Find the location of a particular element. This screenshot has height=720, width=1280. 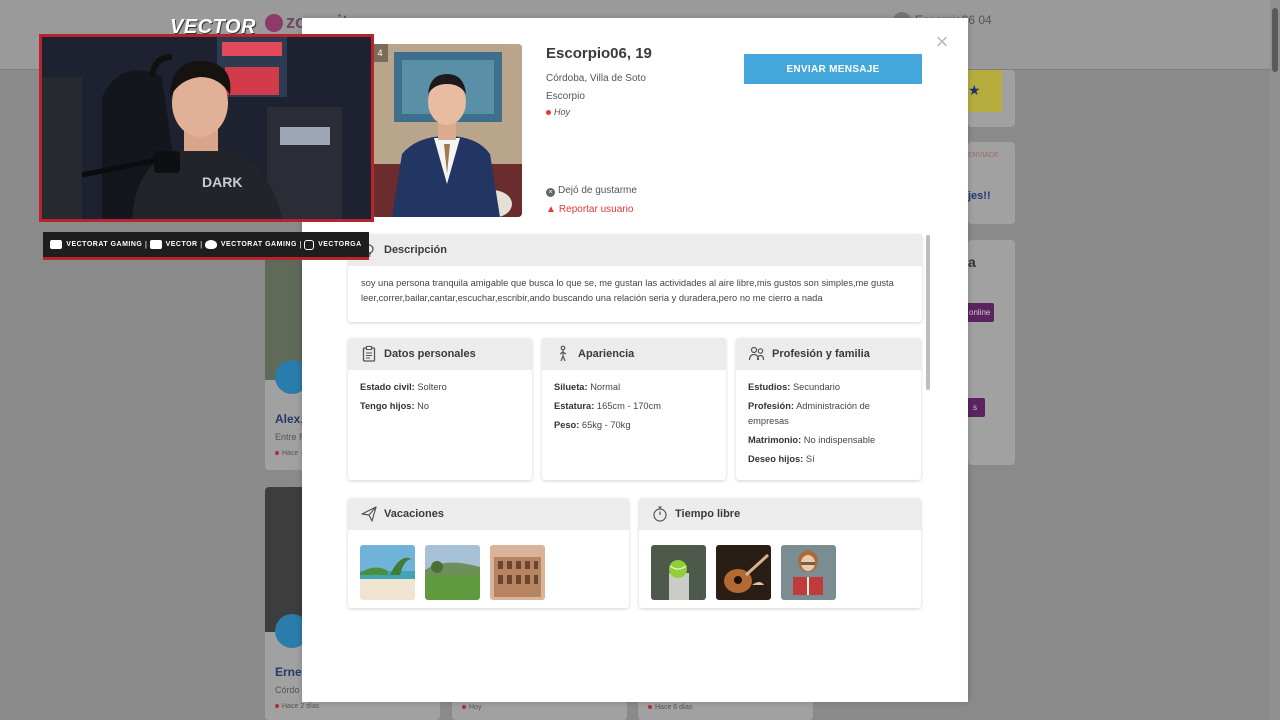

tennis-ball-photo is located at coordinates (678, 572).